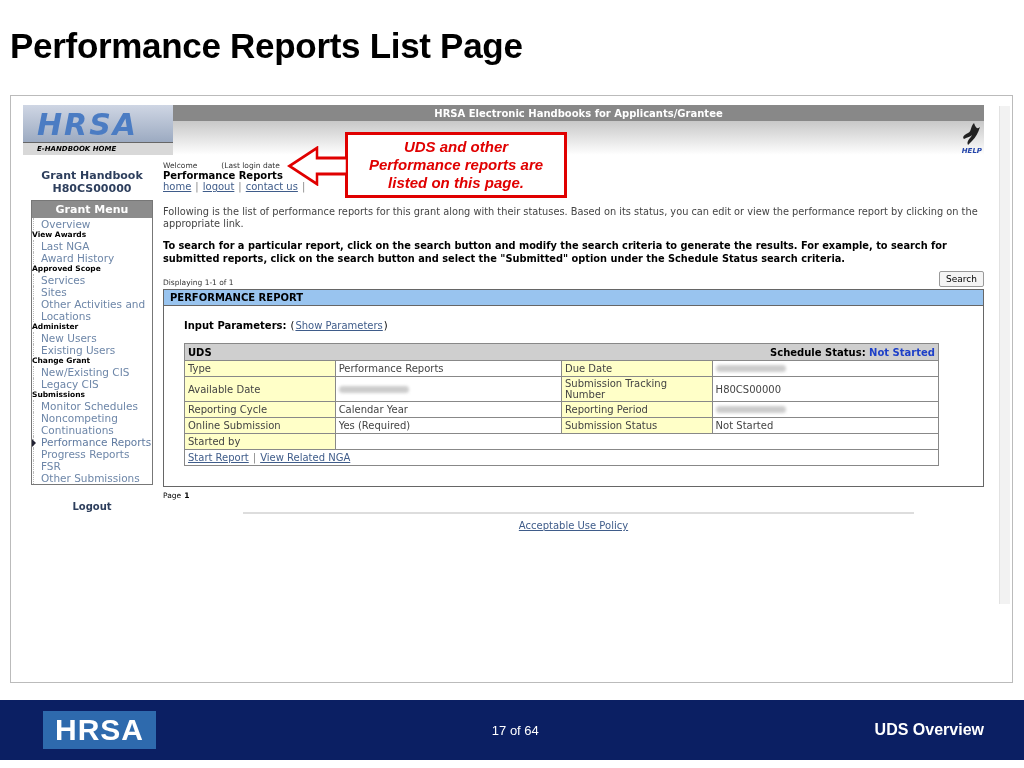  What do you see at coordinates (92, 310) in the screenshot?
I see `menu-item: Other Activities and Locations` at bounding box center [92, 310].